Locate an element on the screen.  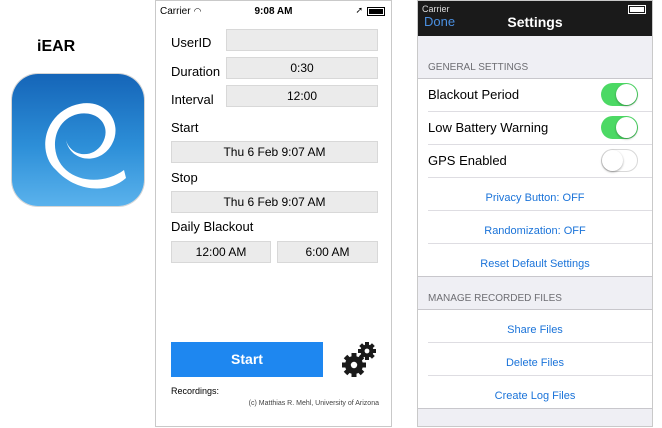
start-label: Start is located at coordinates (185, 127).